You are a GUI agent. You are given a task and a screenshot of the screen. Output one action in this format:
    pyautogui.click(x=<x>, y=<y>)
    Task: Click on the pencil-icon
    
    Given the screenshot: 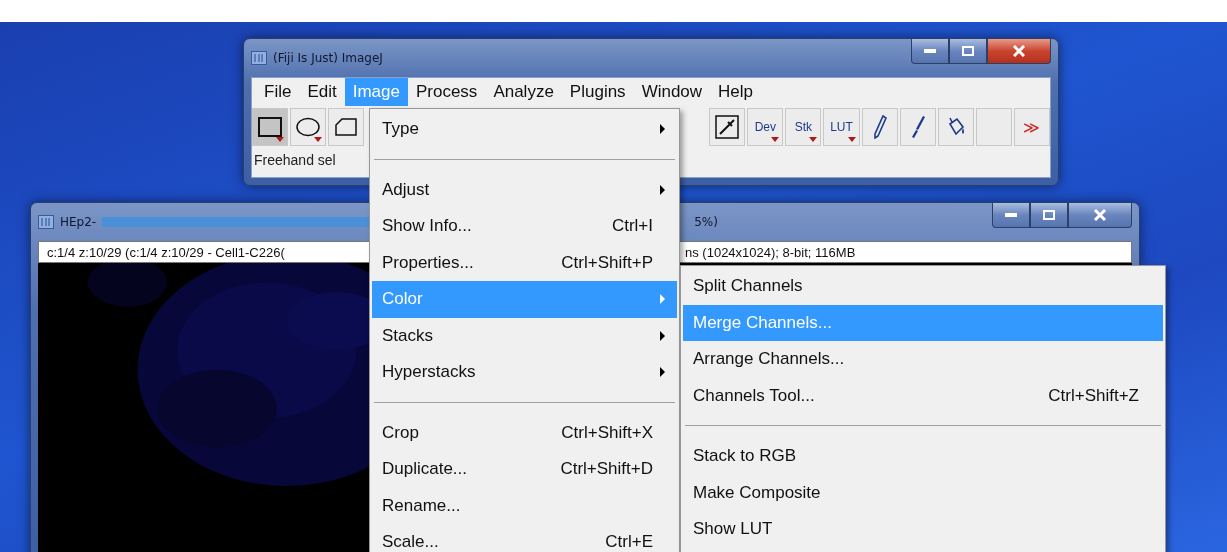 What is the action you would take?
    pyautogui.click(x=879, y=127)
    